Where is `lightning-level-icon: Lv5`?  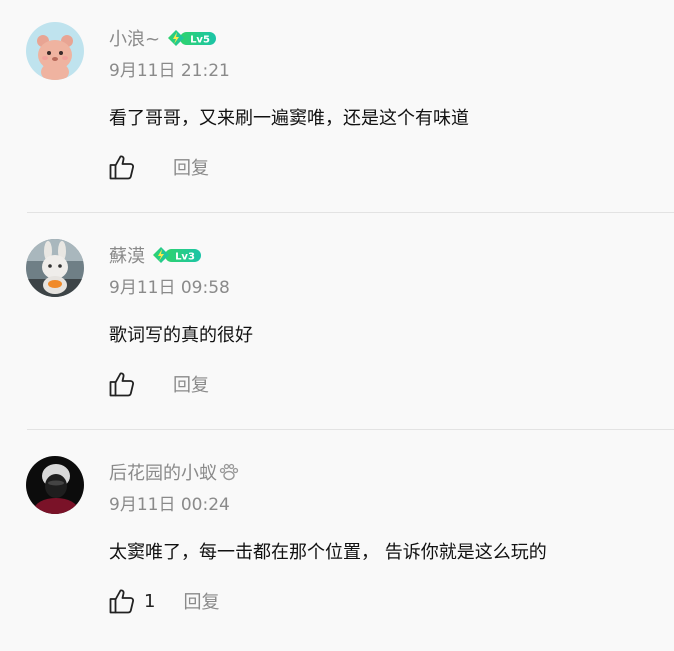 lightning-level-icon: Lv5 is located at coordinates (192, 38).